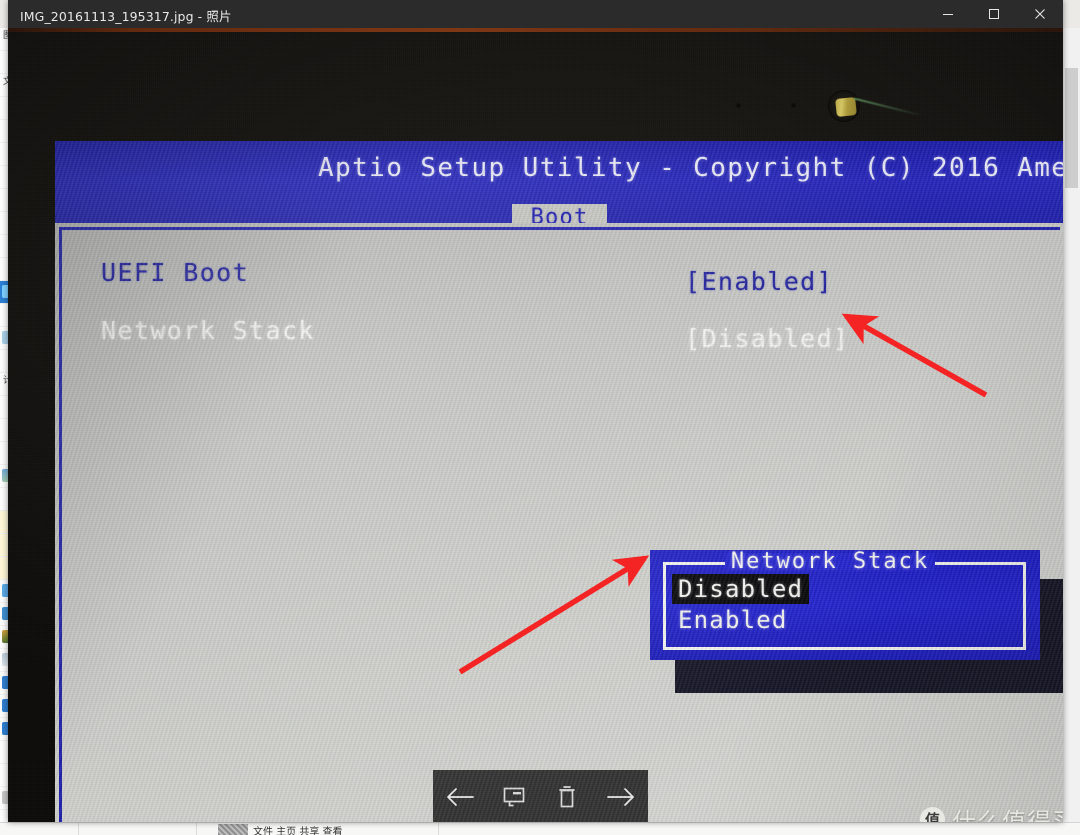 This screenshot has width=1080, height=835. What do you see at coordinates (175, 272) in the screenshot?
I see `setting-label-uefi-boot: UEFI Boot` at bounding box center [175, 272].